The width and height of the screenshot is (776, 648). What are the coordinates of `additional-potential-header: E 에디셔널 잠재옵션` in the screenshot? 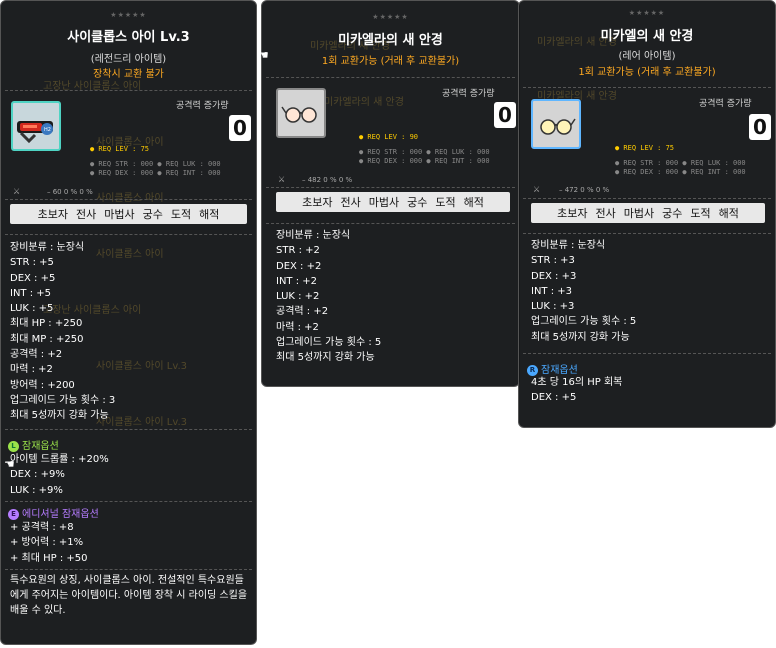 It's located at (53, 512).